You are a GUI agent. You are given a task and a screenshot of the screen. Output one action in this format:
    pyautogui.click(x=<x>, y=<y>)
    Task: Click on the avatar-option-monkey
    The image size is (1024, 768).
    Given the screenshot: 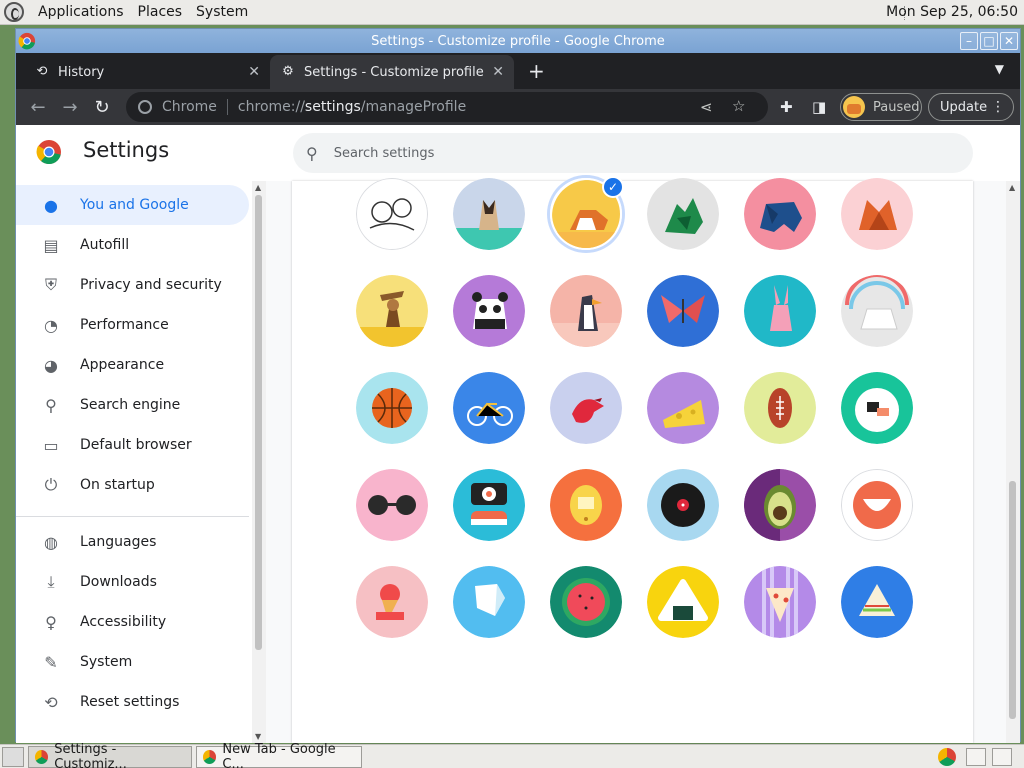 What is the action you would take?
    pyautogui.click(x=392, y=311)
    